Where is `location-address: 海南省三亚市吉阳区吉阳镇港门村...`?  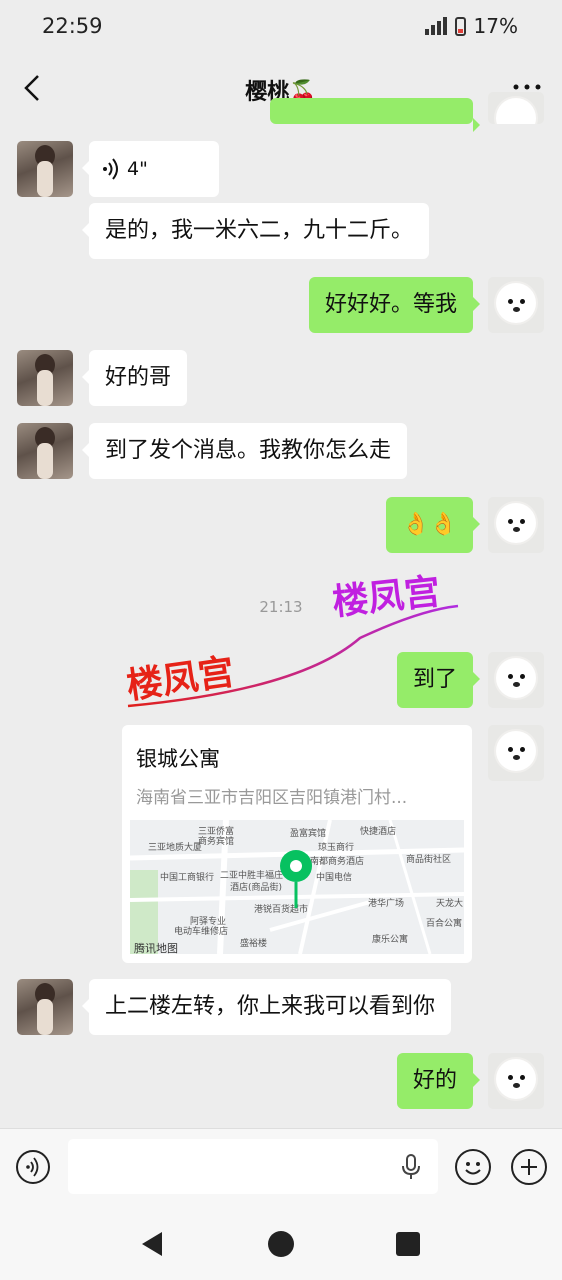 location-address: 海南省三亚市吉阳区吉阳镇港门村... is located at coordinates (272, 798).